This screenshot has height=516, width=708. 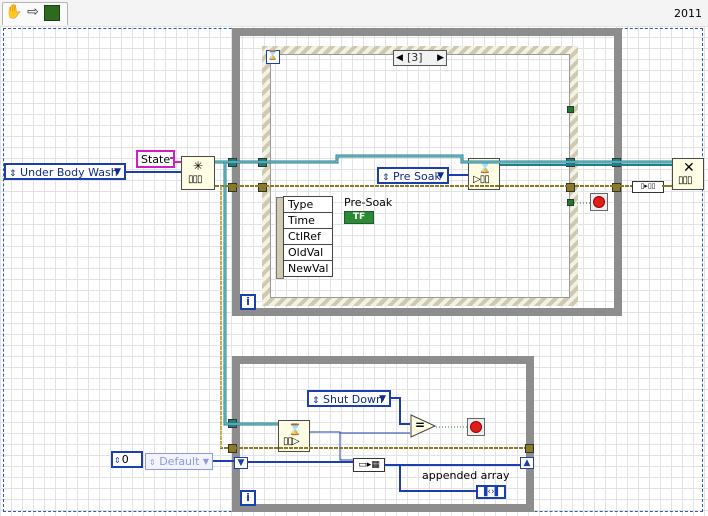 I want to click on default-enum-constant: ⇕ Default ▼, so click(x=179, y=461).